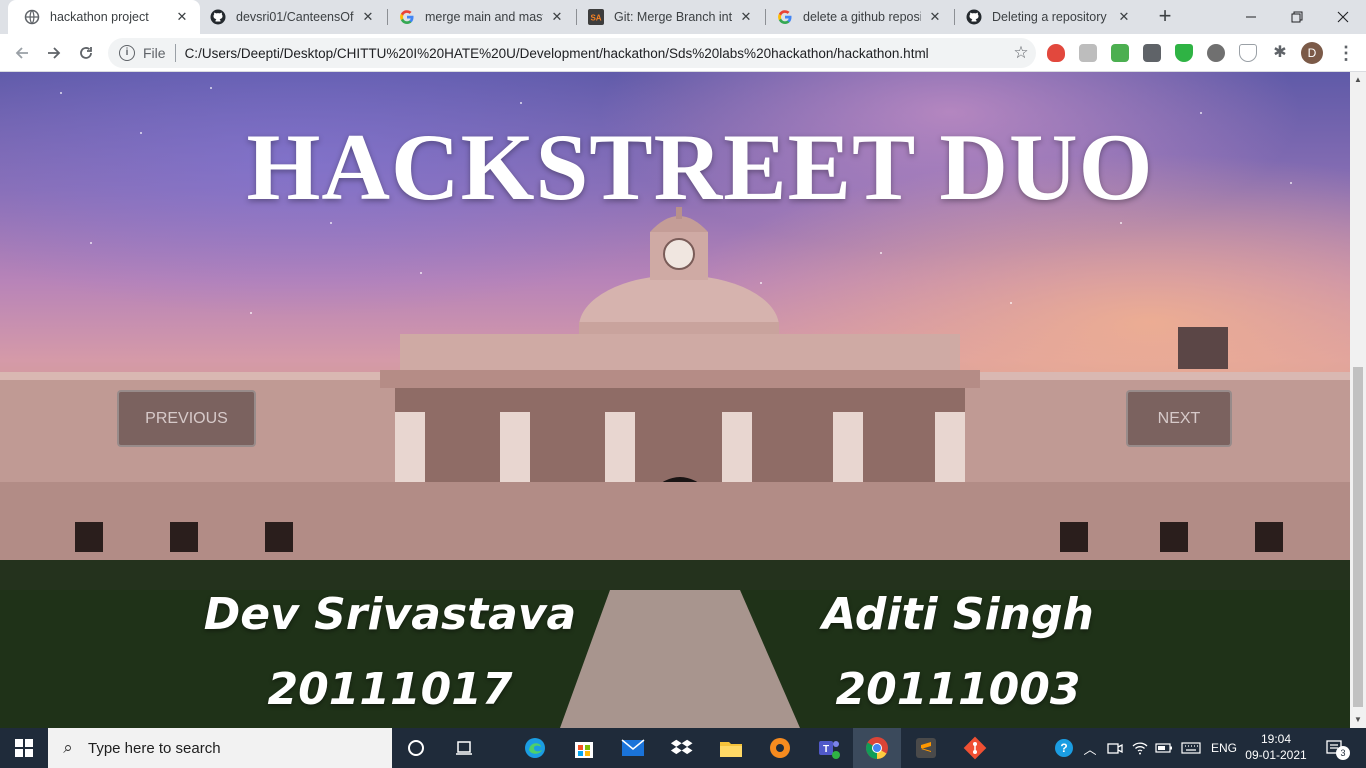 This screenshot has height=768, width=1366. What do you see at coordinates (862, 17) in the screenshot?
I see `tab-title: delete a github reposito` at bounding box center [862, 17].